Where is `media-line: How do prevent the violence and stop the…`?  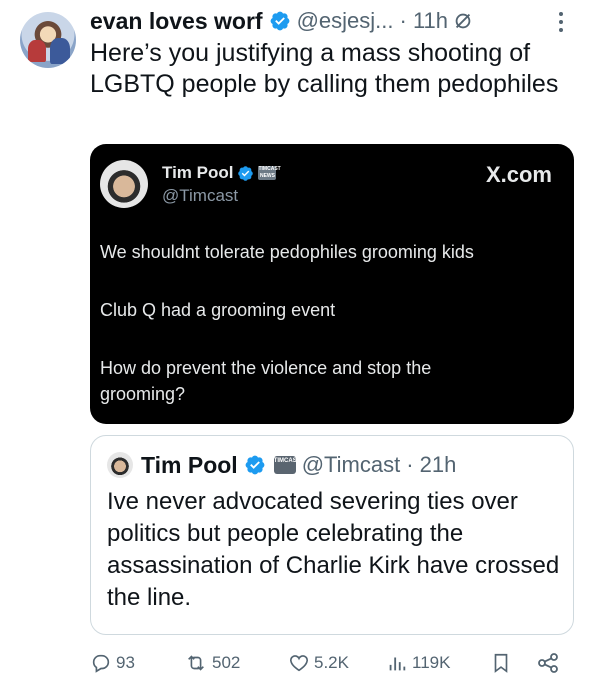
media-line: How do prevent the violence and stop the… is located at coordinates (266, 381).